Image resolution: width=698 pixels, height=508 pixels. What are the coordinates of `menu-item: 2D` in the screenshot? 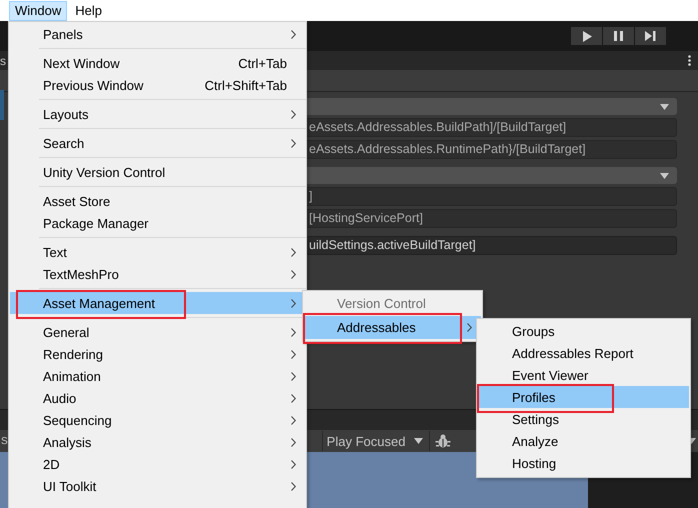 It's located at (157, 464).